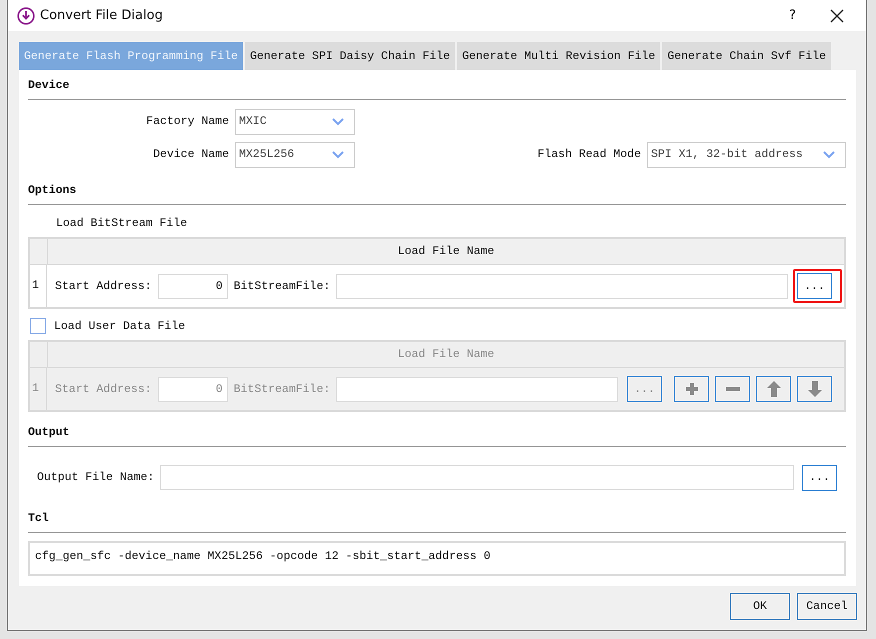 Image resolution: width=876 pixels, height=639 pixels. I want to click on tab: Generate Multi Revision File, so click(558, 56).